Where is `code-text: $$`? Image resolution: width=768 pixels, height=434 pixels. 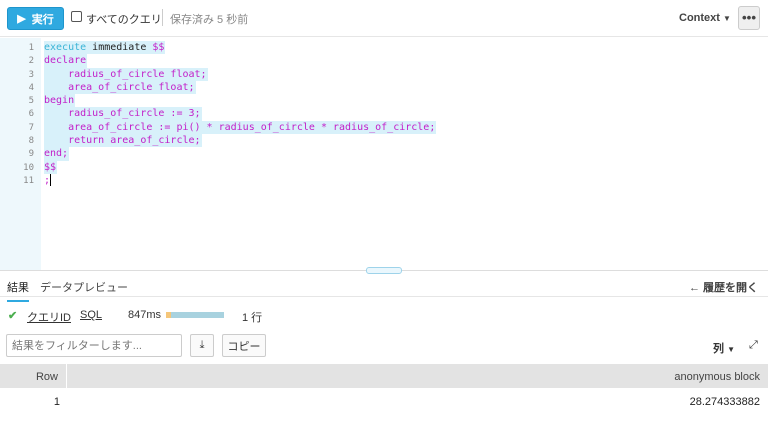
code-text: $$ is located at coordinates (51, 167).